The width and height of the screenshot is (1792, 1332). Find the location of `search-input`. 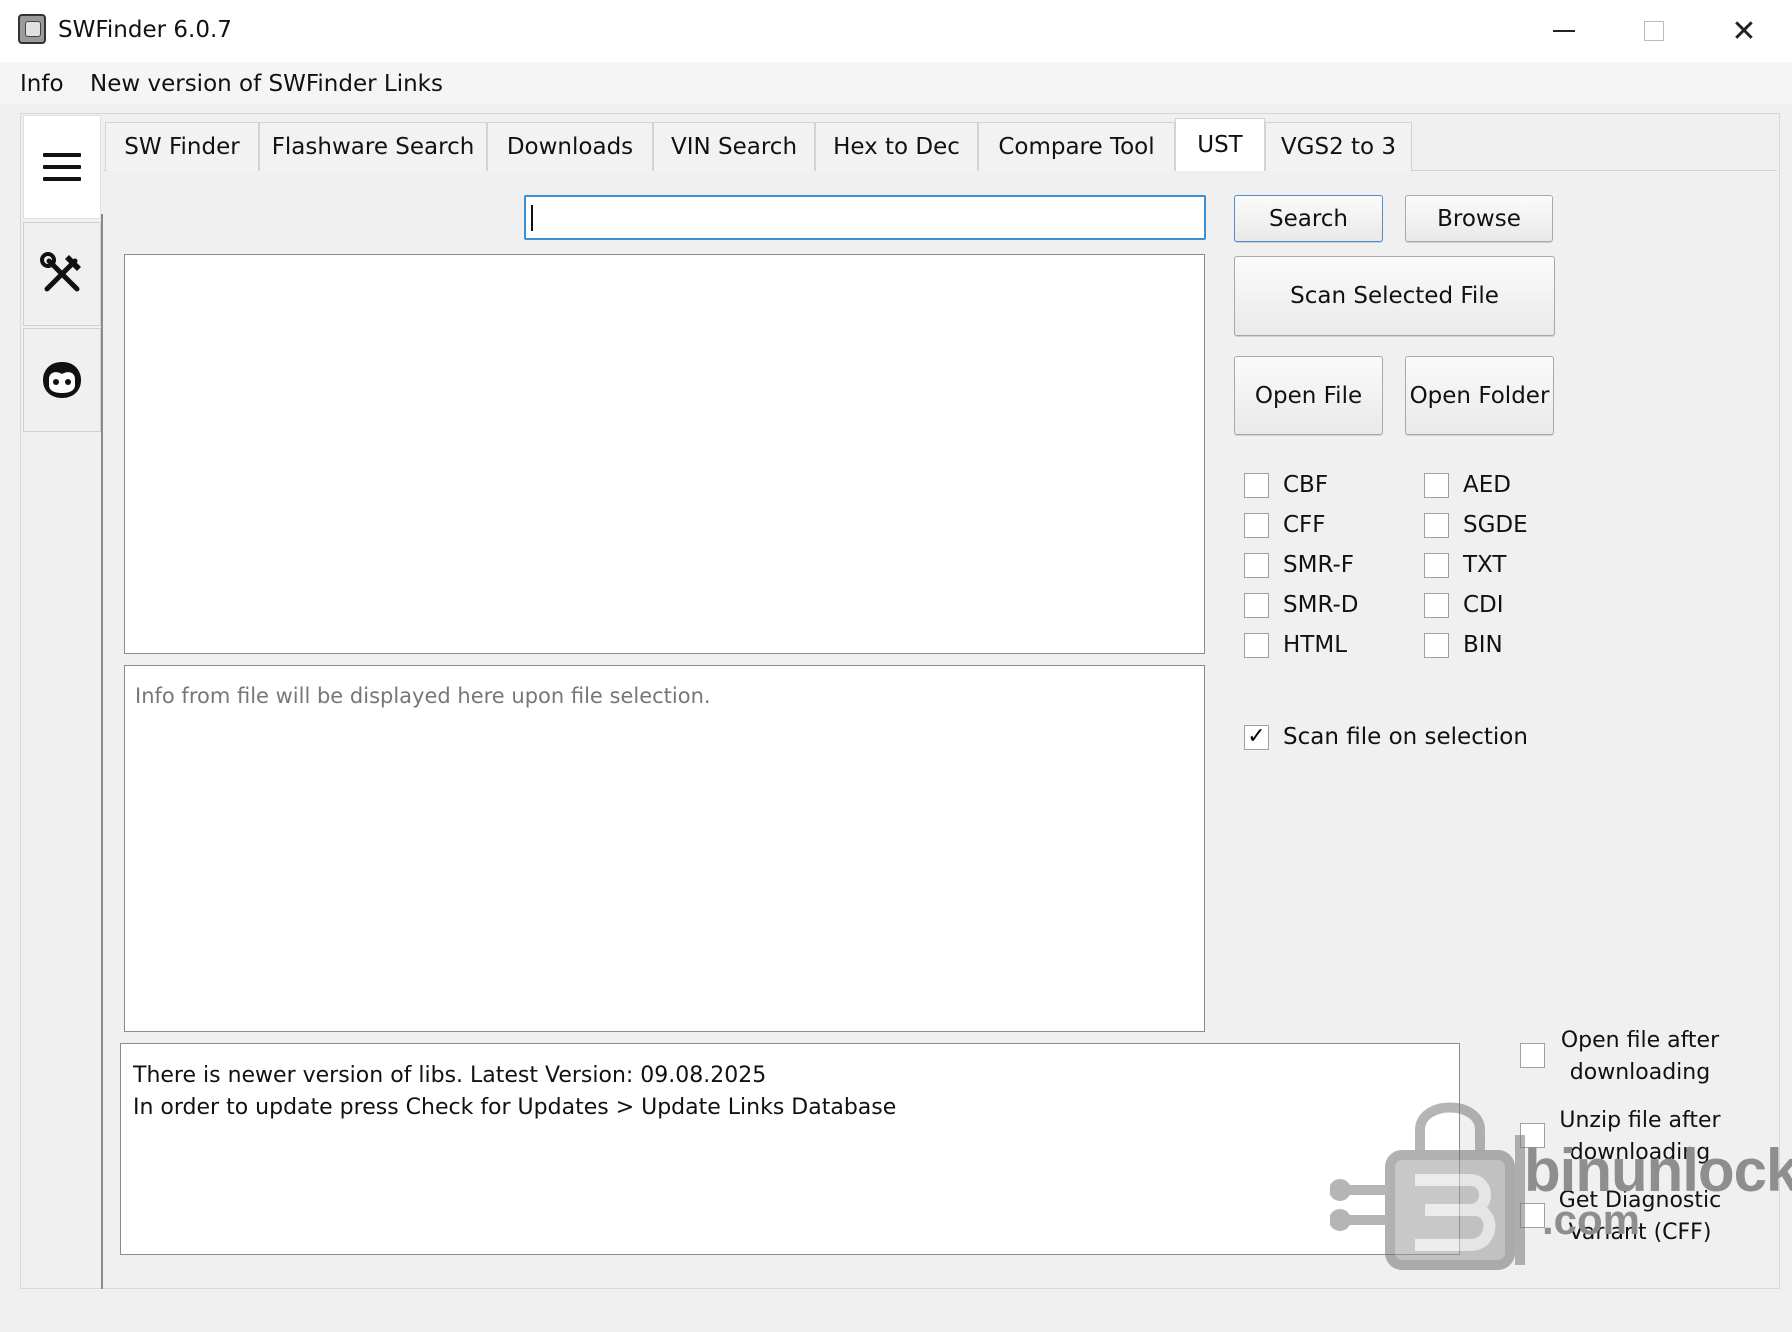

search-input is located at coordinates (865, 217).